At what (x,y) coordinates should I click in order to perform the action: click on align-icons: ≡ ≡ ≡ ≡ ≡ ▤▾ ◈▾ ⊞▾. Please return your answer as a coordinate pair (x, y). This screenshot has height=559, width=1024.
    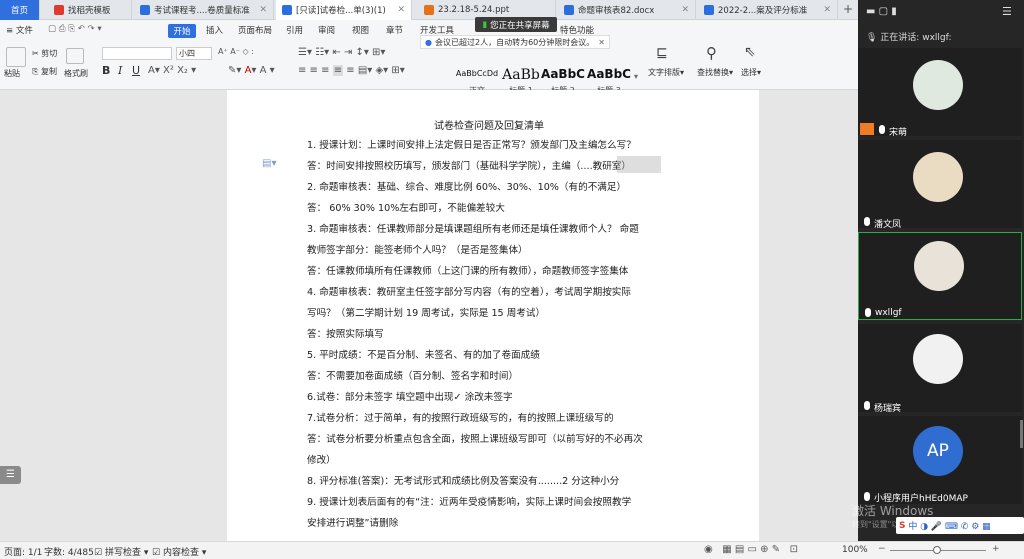
    Looking at the image, I should click on (351, 70).